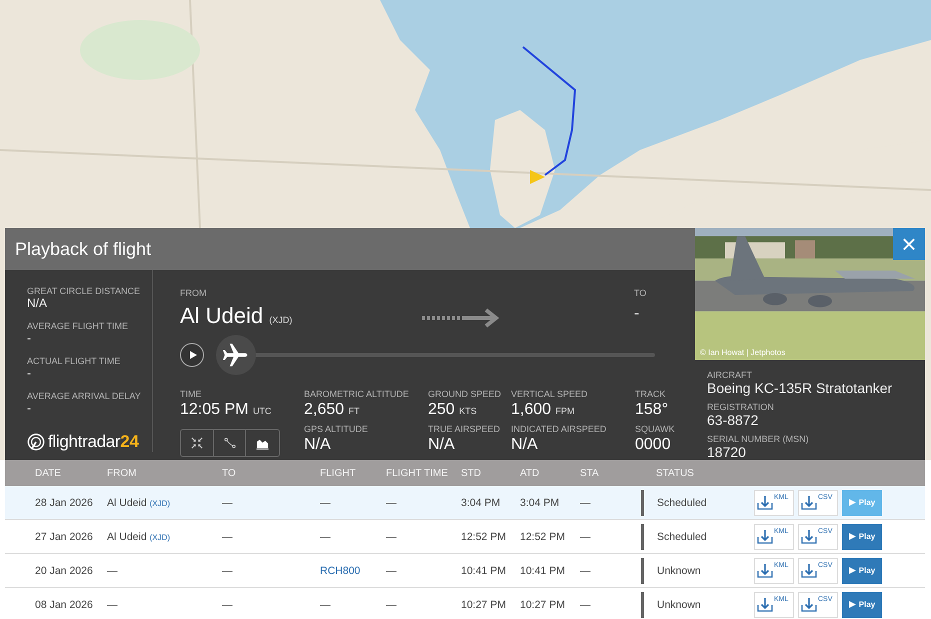 Image resolution: width=931 pixels, height=619 pixels. I want to click on playback-slider, so click(435, 355).